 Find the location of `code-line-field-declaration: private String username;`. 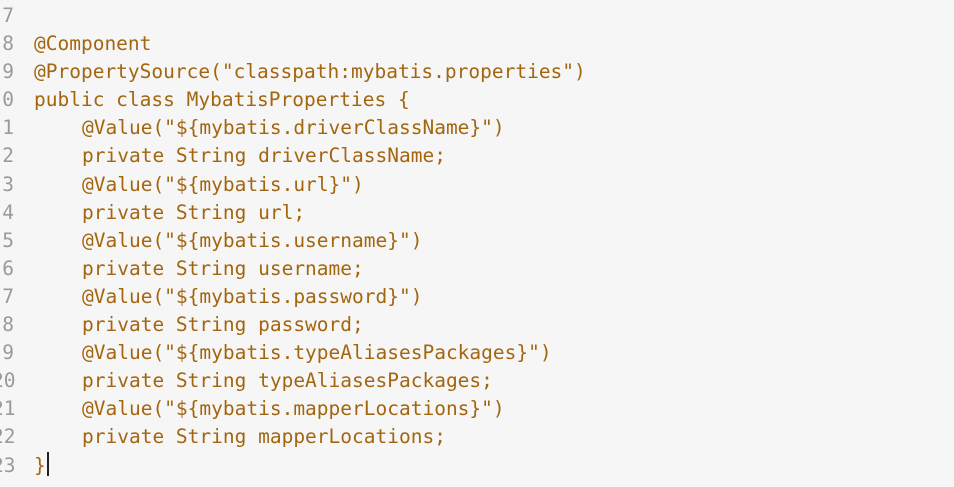

code-line-field-declaration: private String username; is located at coordinates (494, 269).